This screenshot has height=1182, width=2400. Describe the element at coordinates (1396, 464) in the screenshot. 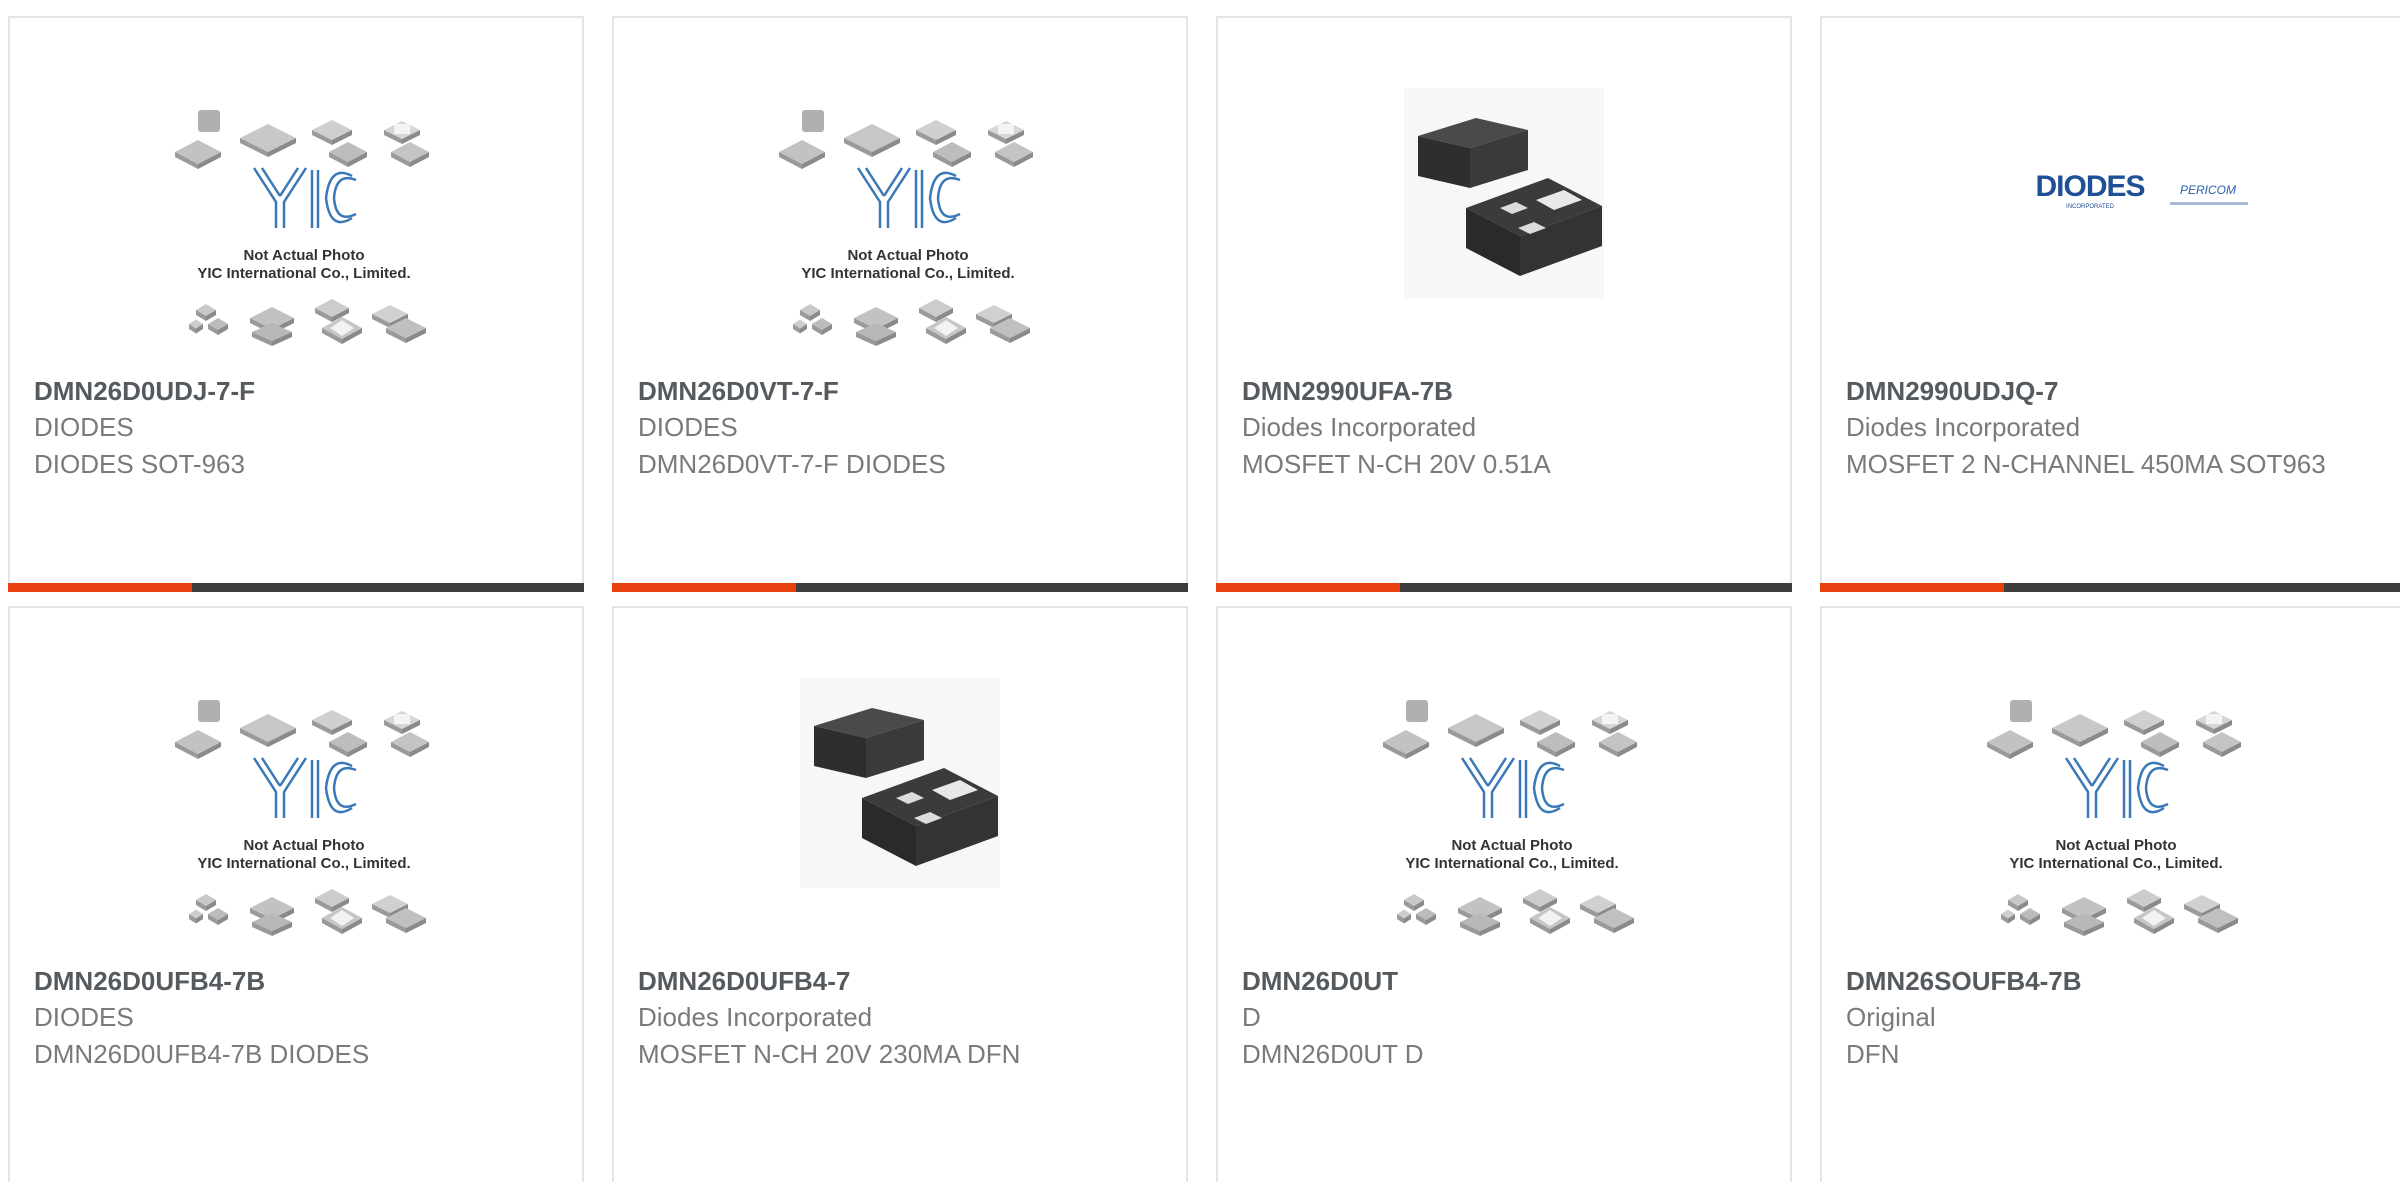

I see `description-text: MOSFET N-CH 20V 0.51A` at that location.